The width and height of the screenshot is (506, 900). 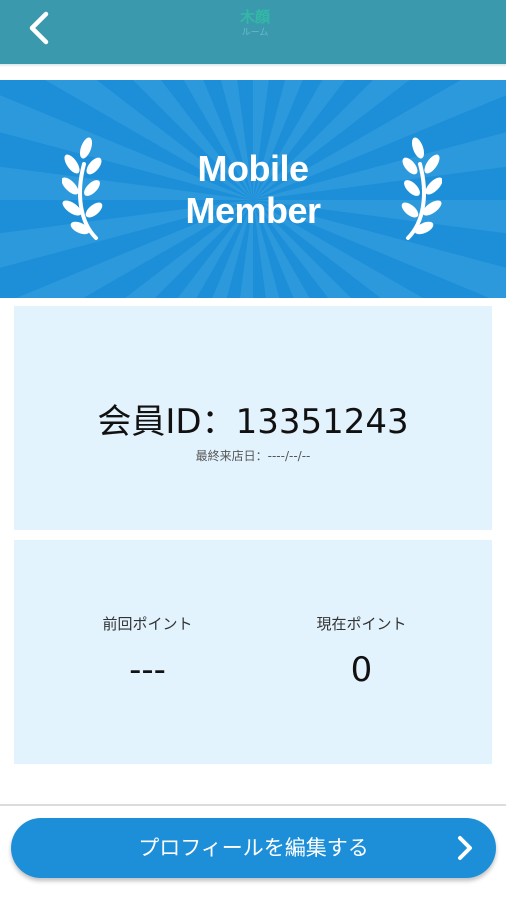 I want to click on current-points: 現在ポイント 0, so click(x=361, y=651).